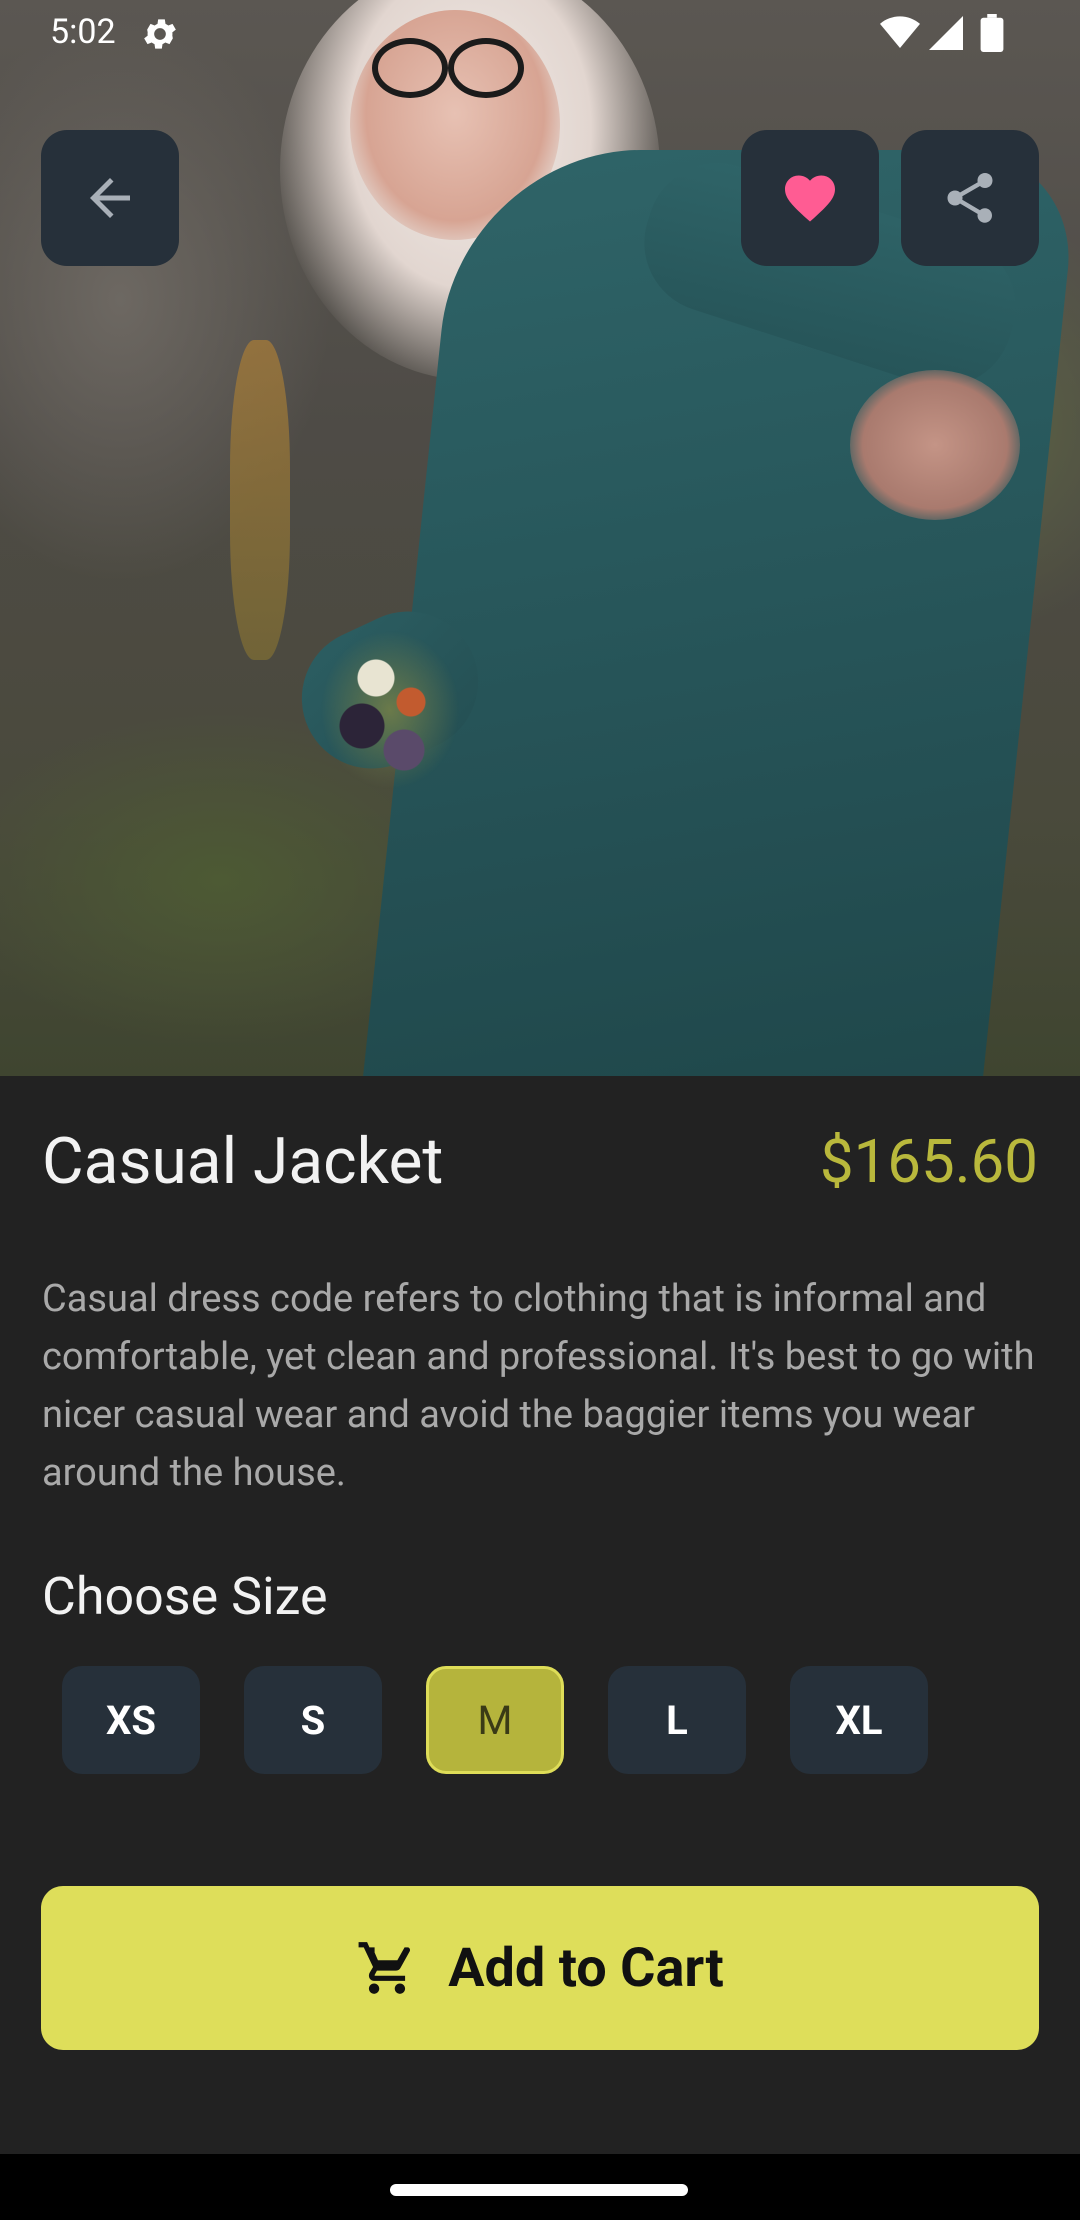 This screenshot has height=2220, width=1080. I want to click on size-l-button: L, so click(677, 1720).